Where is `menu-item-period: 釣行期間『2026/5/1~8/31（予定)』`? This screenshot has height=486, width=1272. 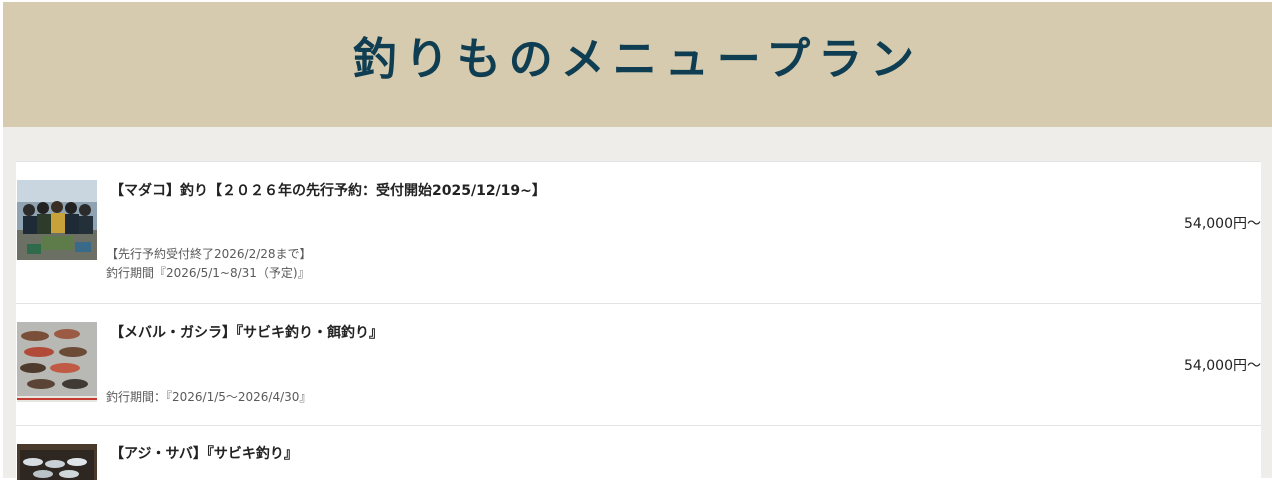
menu-item-period: 釣行期間『2026/5/1~8/31（予定)』 is located at coordinates (208, 273).